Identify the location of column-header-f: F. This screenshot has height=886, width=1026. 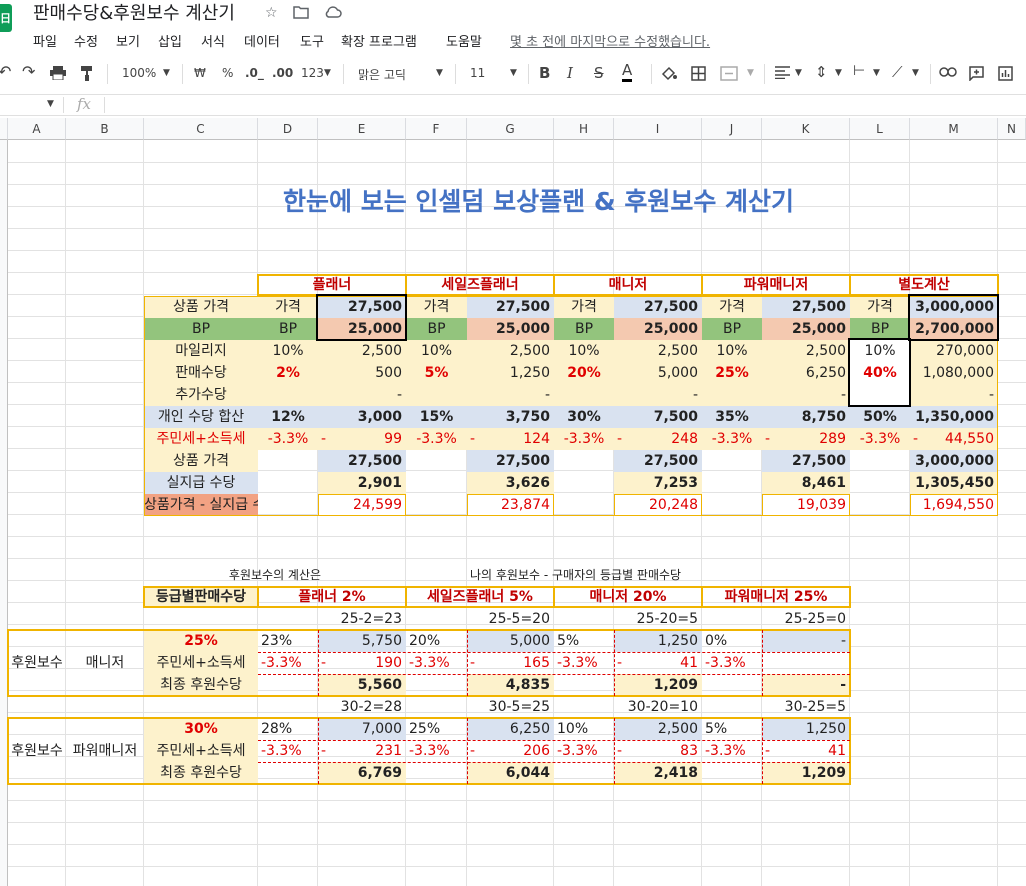
(436, 129).